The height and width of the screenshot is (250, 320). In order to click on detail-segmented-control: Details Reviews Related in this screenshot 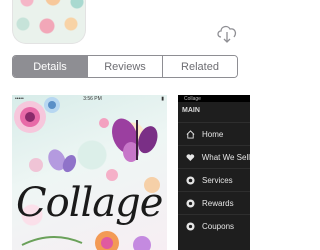, I will do `click(125, 66)`.